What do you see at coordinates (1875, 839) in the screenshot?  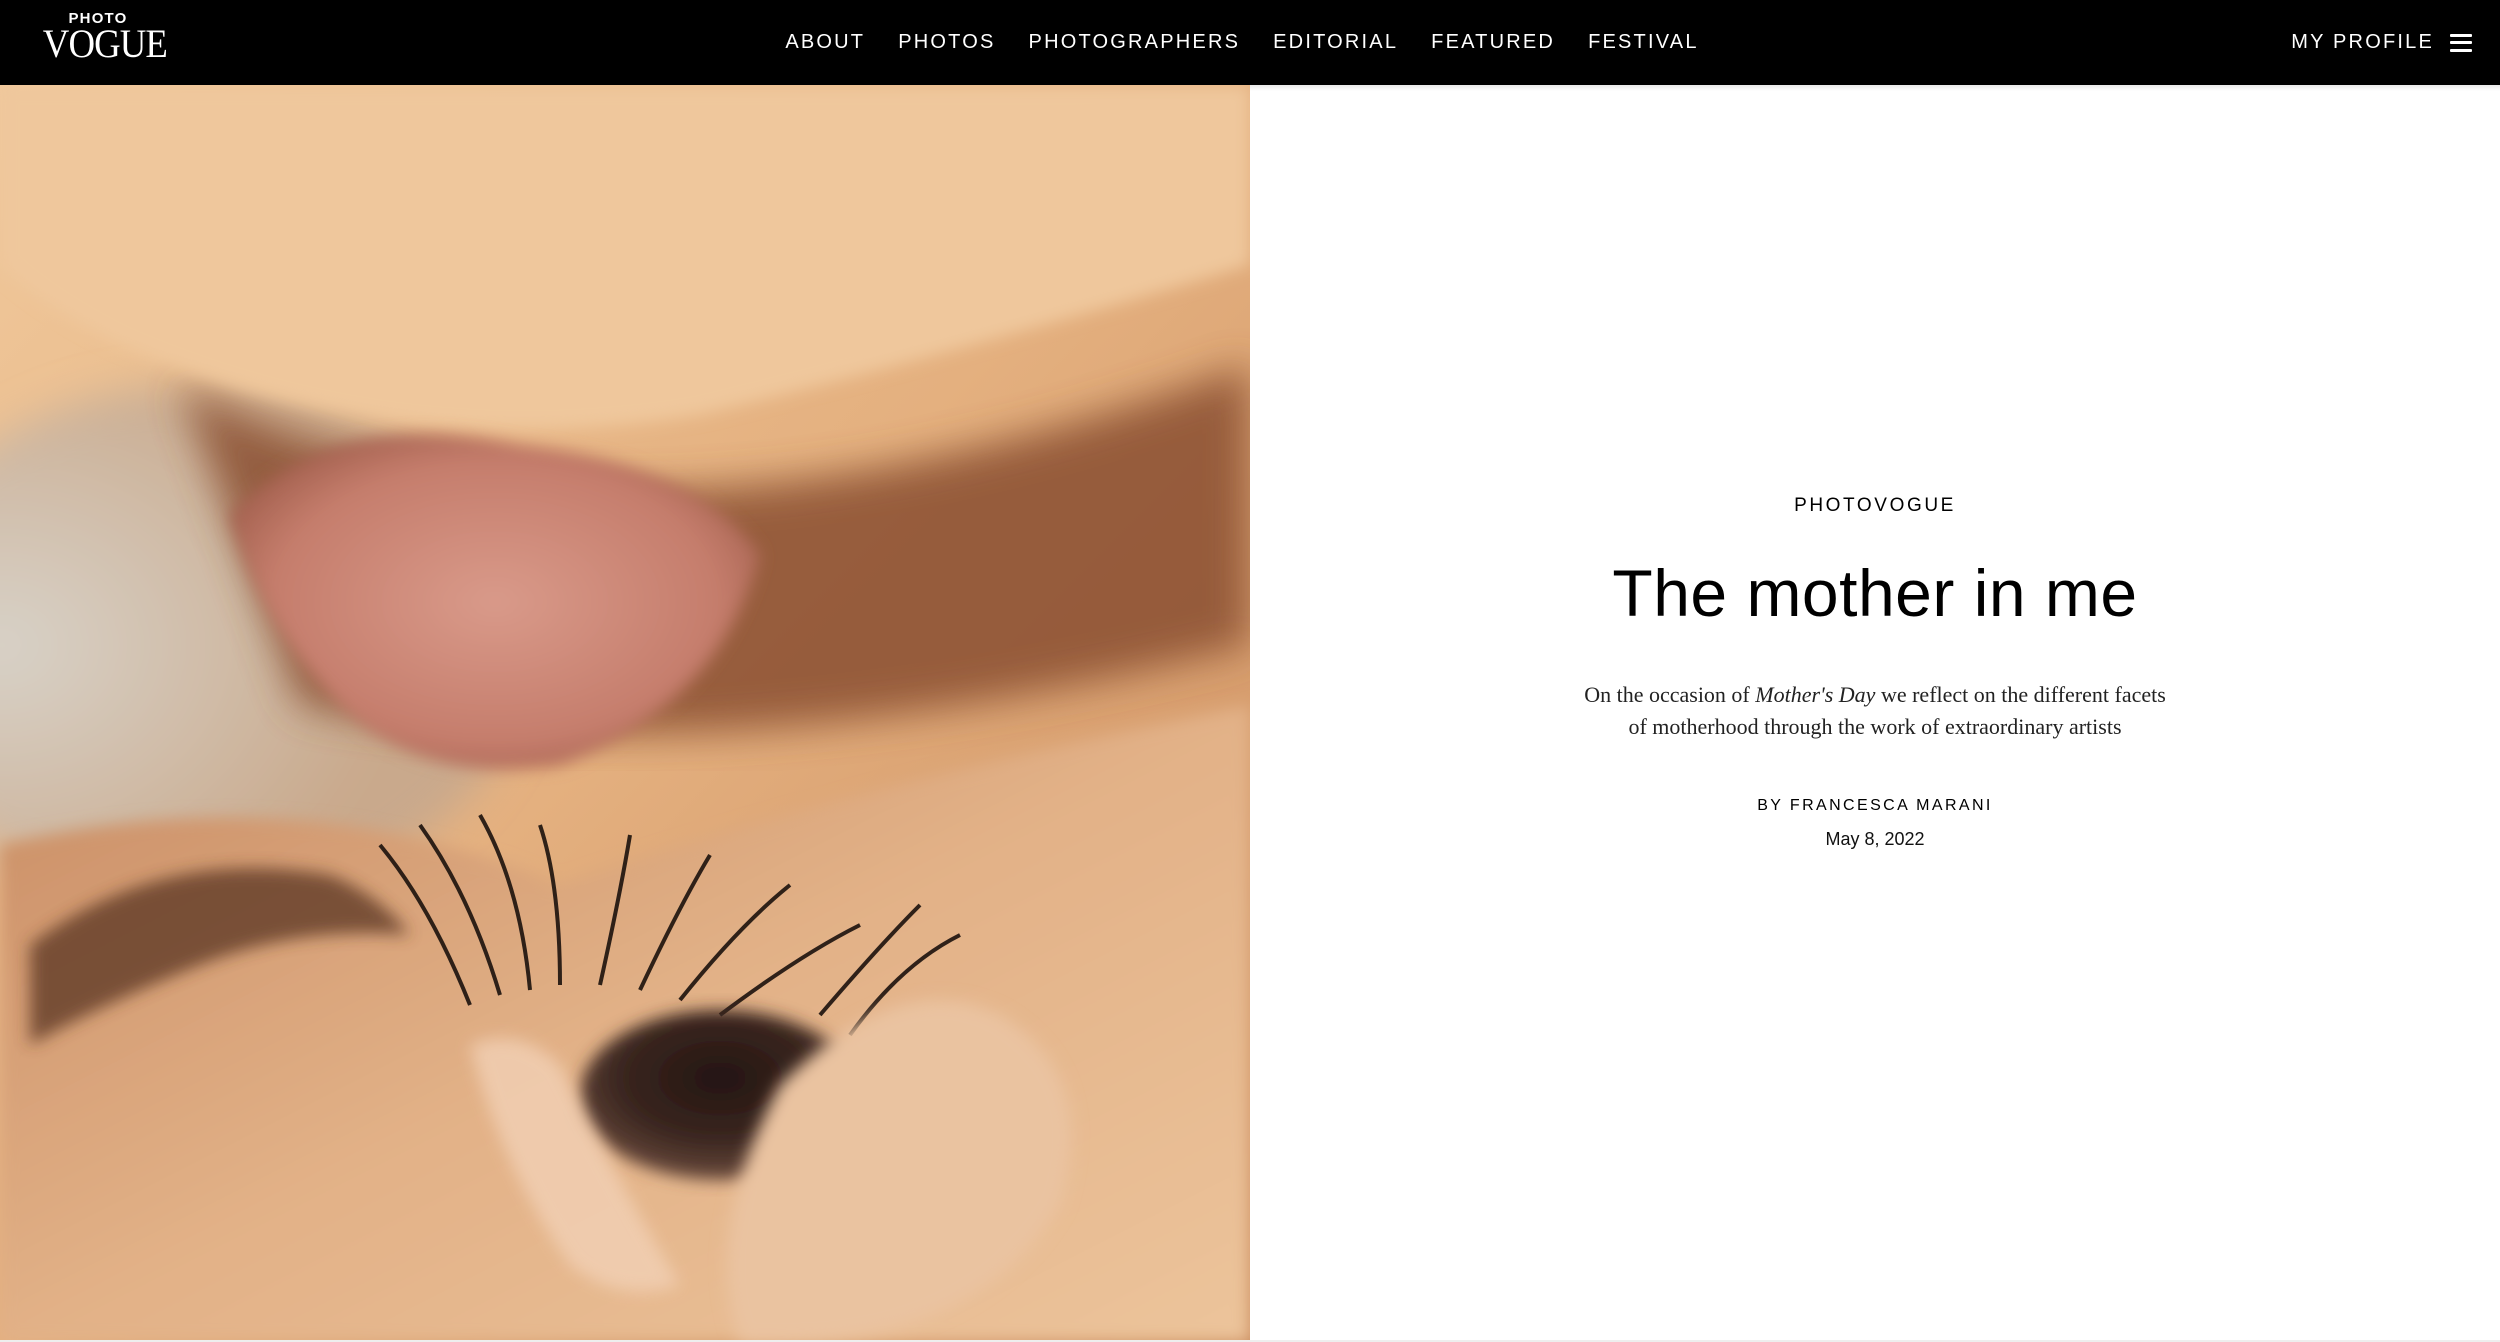 I see `article-date: May 8, 2022` at bounding box center [1875, 839].